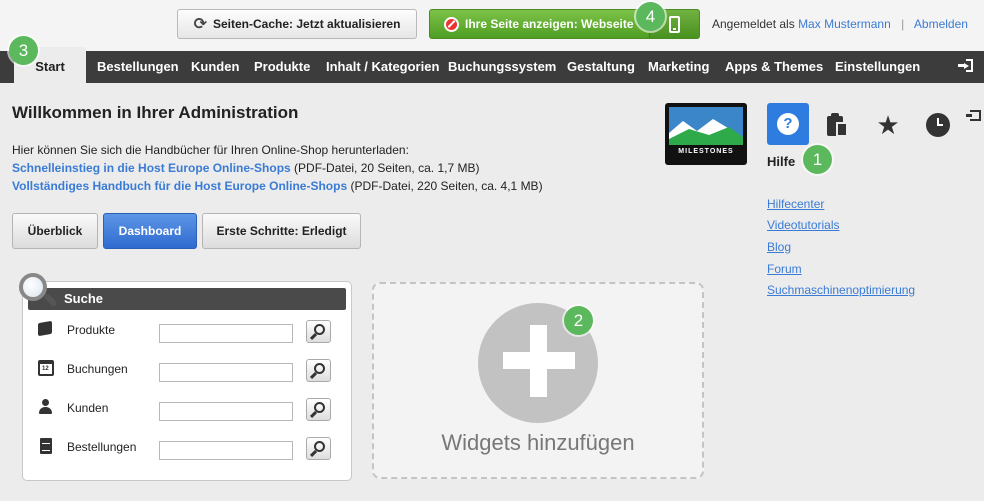 The width and height of the screenshot is (984, 501). I want to click on page-title: Willkommen in Ihrer Administration, so click(155, 112).